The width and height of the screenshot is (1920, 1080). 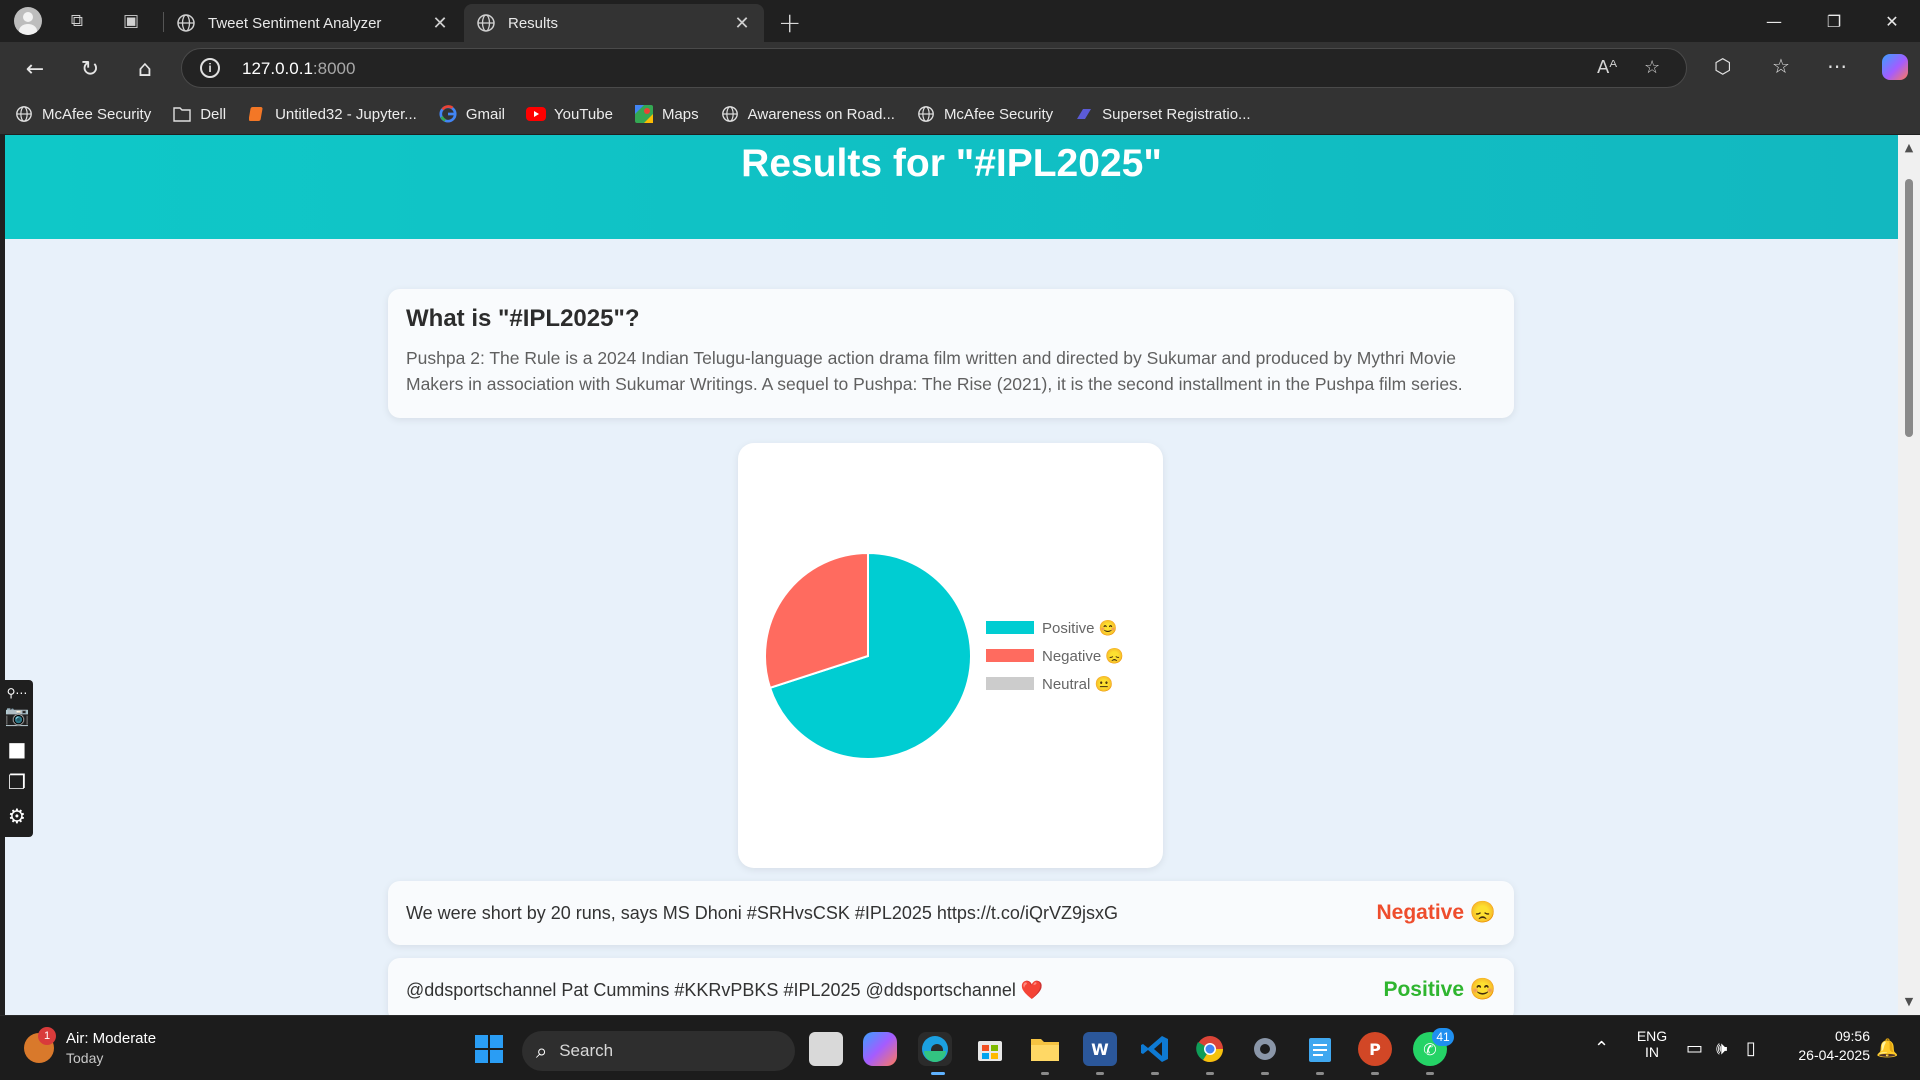 I want to click on file-explorer-icon, so click(x=1045, y=1049).